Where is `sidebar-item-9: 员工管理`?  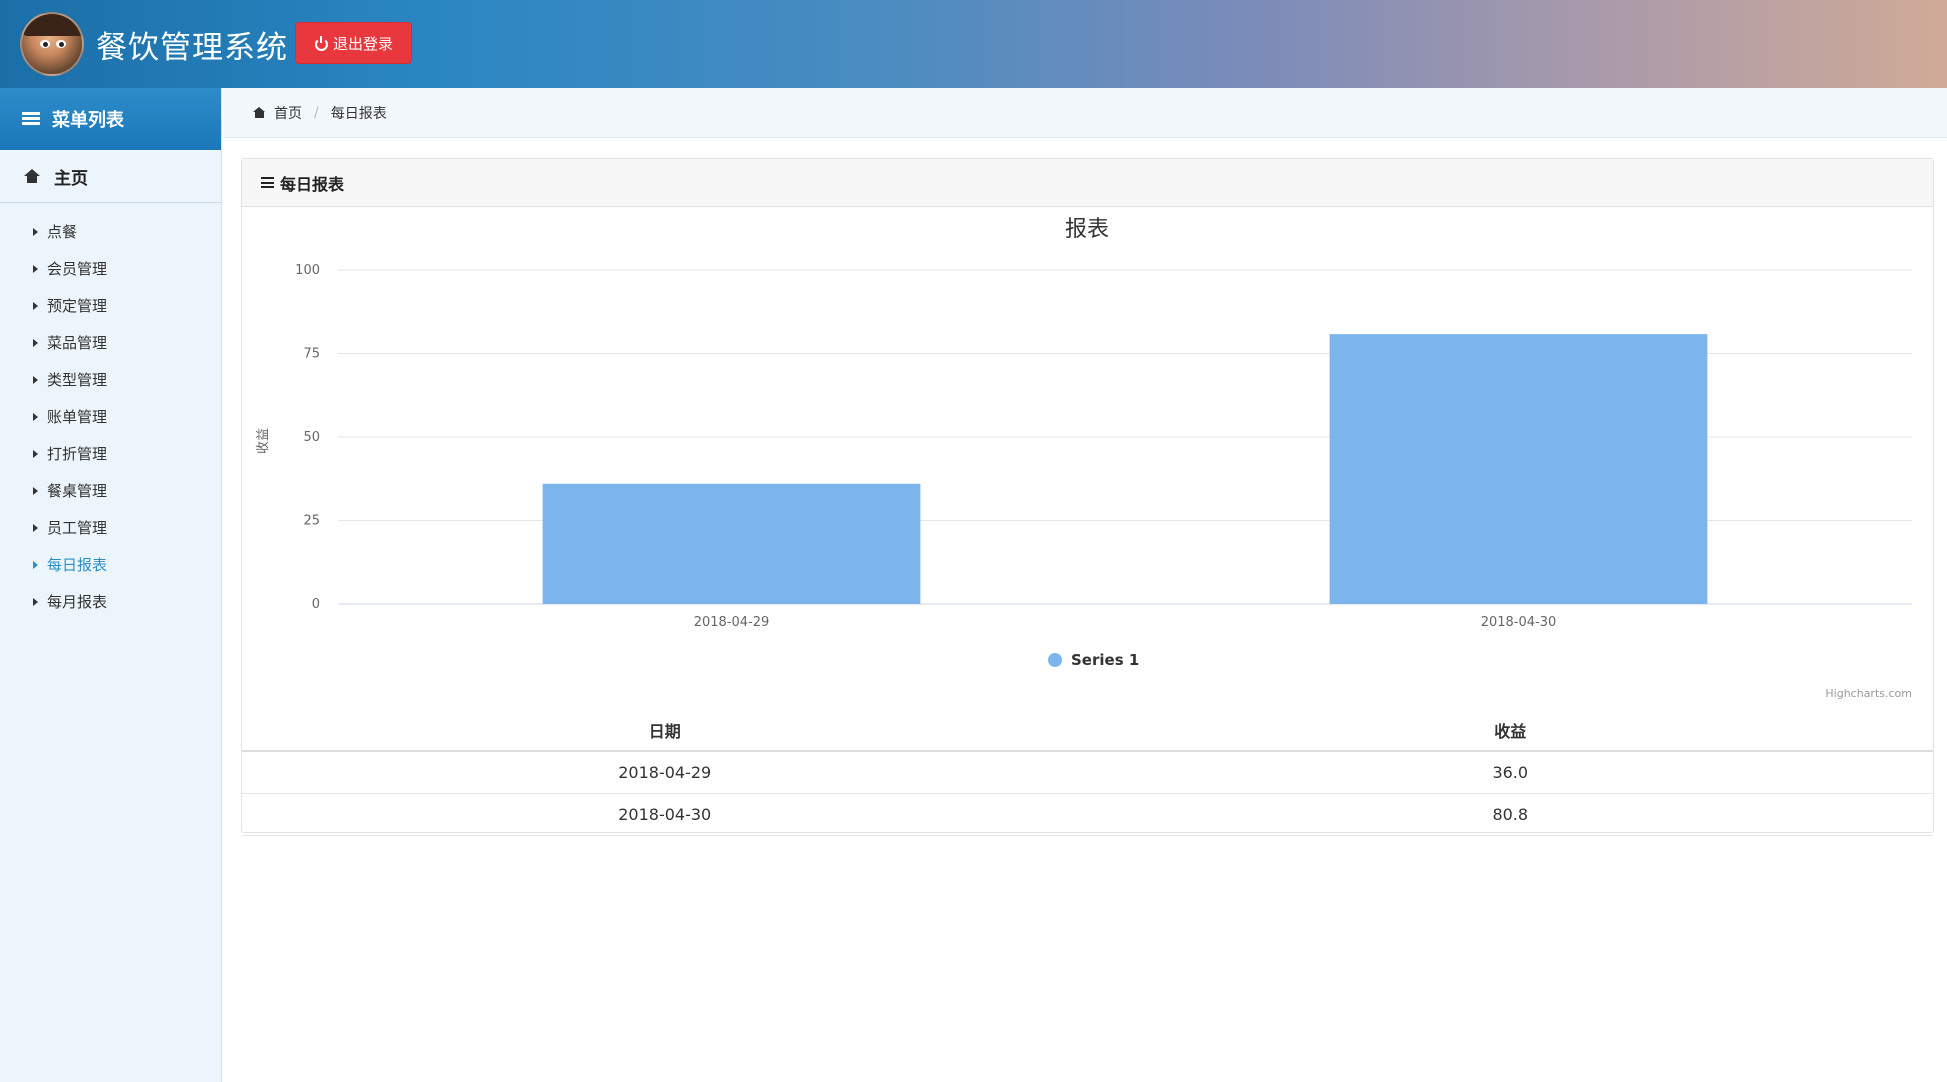 sidebar-item-9: 员工管理 is located at coordinates (110, 527).